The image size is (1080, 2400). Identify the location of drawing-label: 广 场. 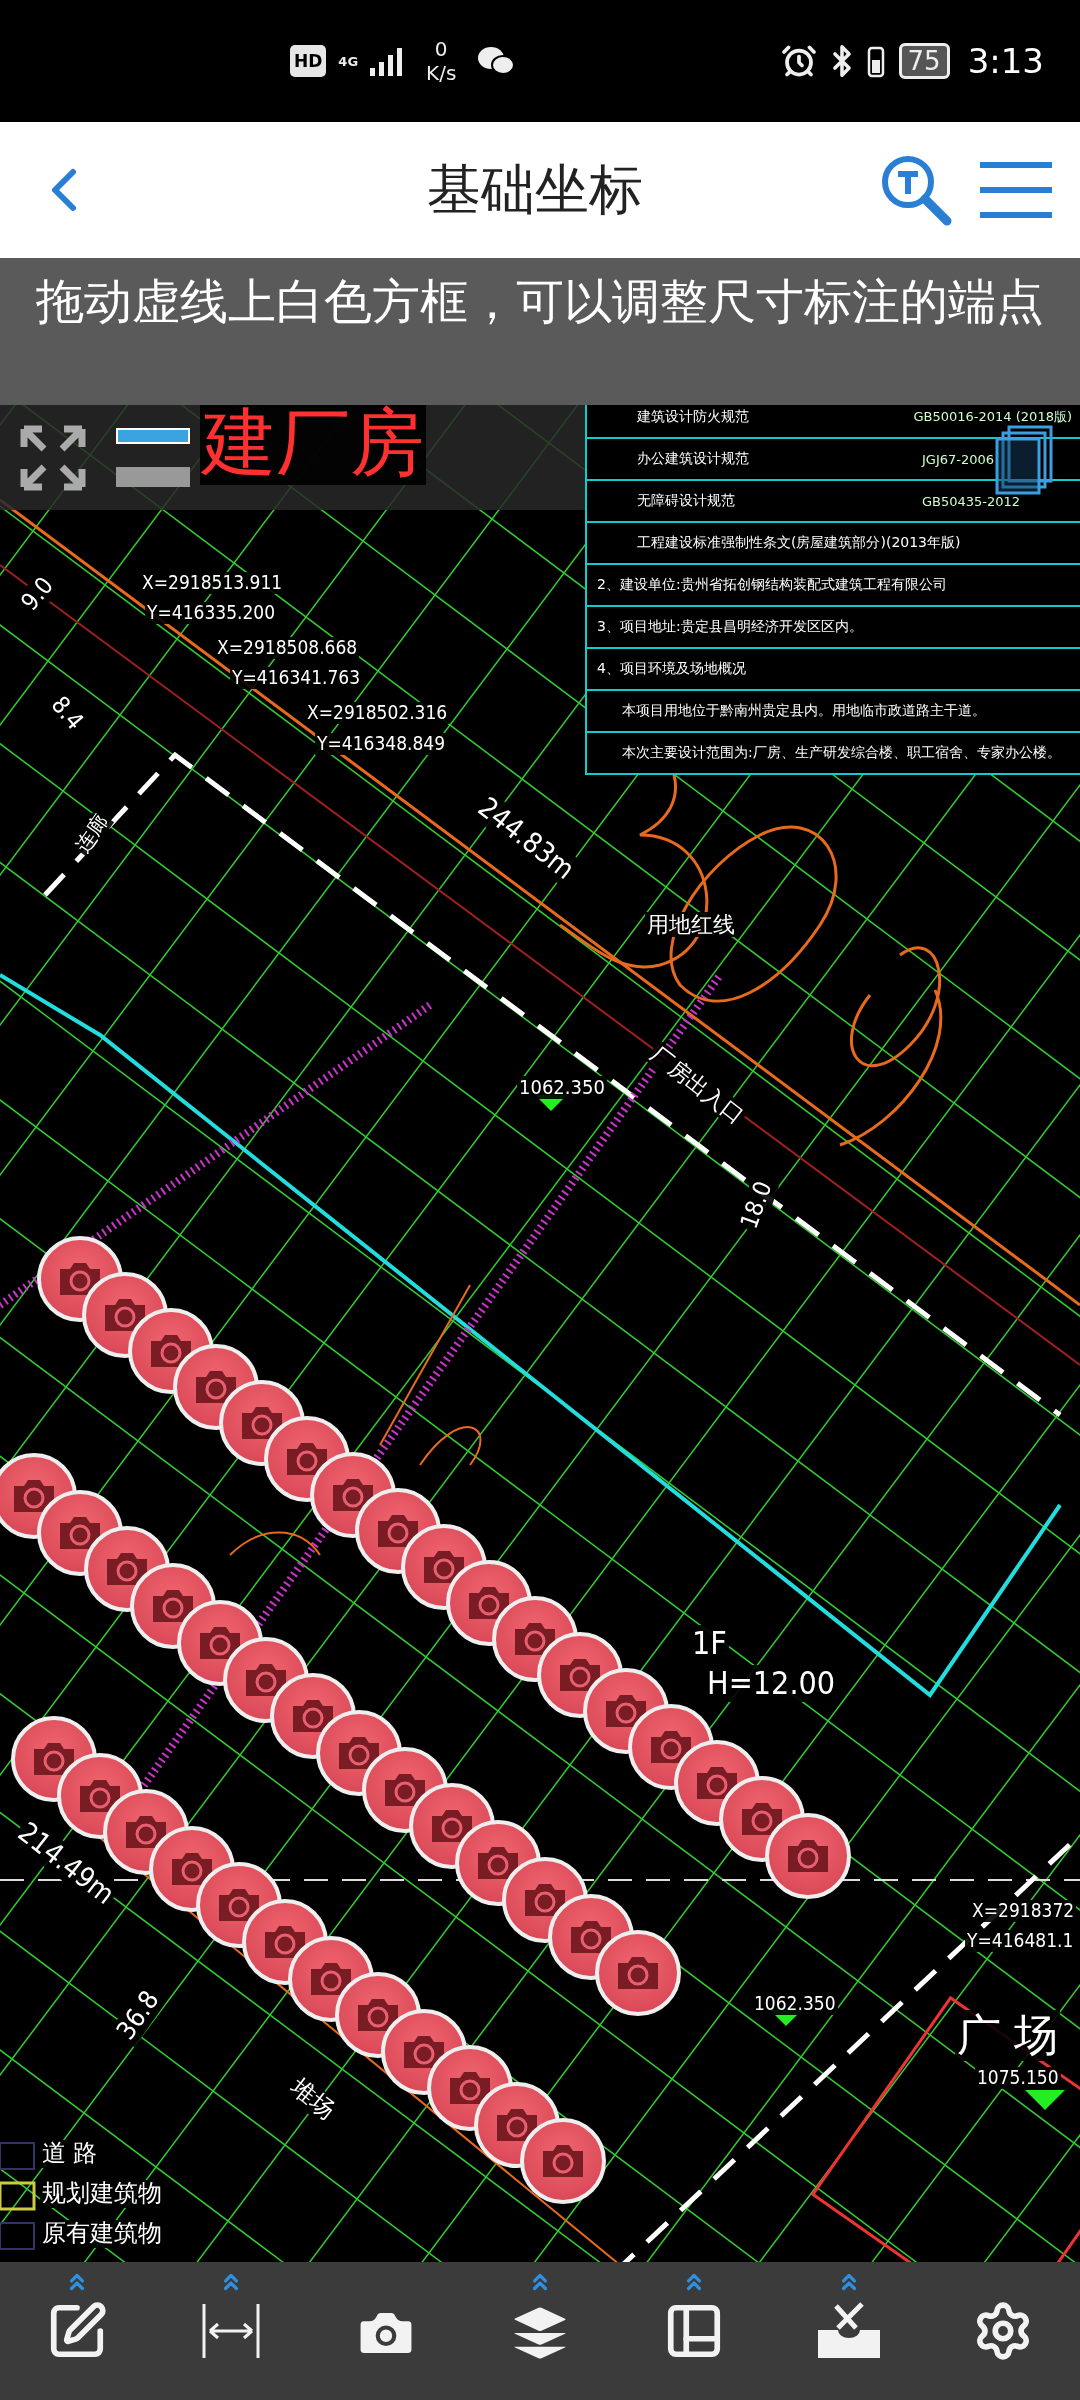
(1007, 2035).